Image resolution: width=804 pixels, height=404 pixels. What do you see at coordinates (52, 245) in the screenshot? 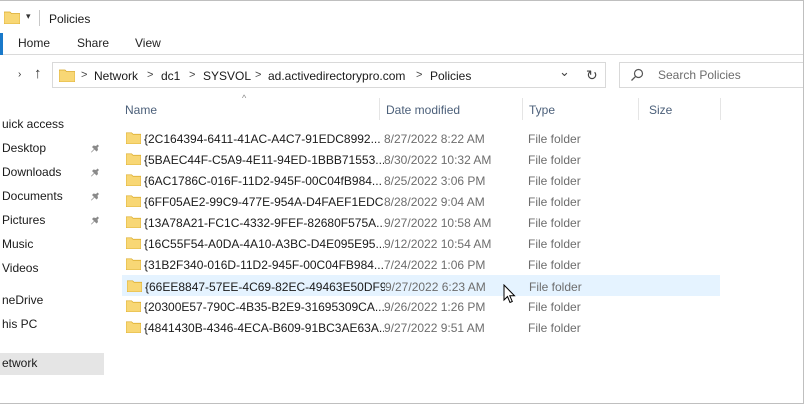
I see `sidebar-item: Music` at bounding box center [52, 245].